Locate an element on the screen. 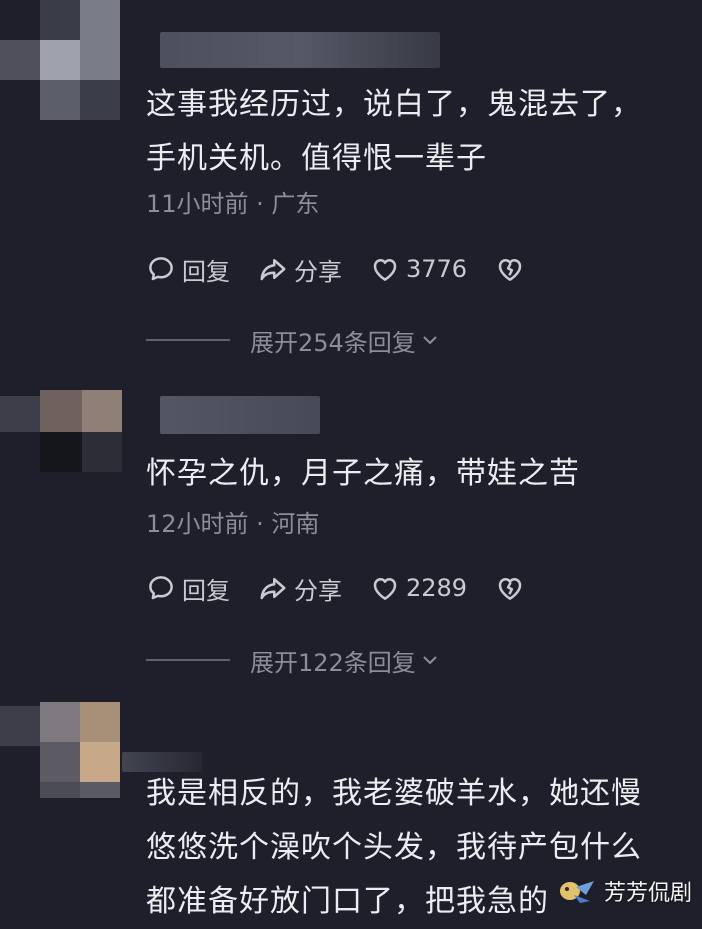 This screenshot has width=702, height=929. expand-replies-label: 展开122条回复 is located at coordinates (333, 662).